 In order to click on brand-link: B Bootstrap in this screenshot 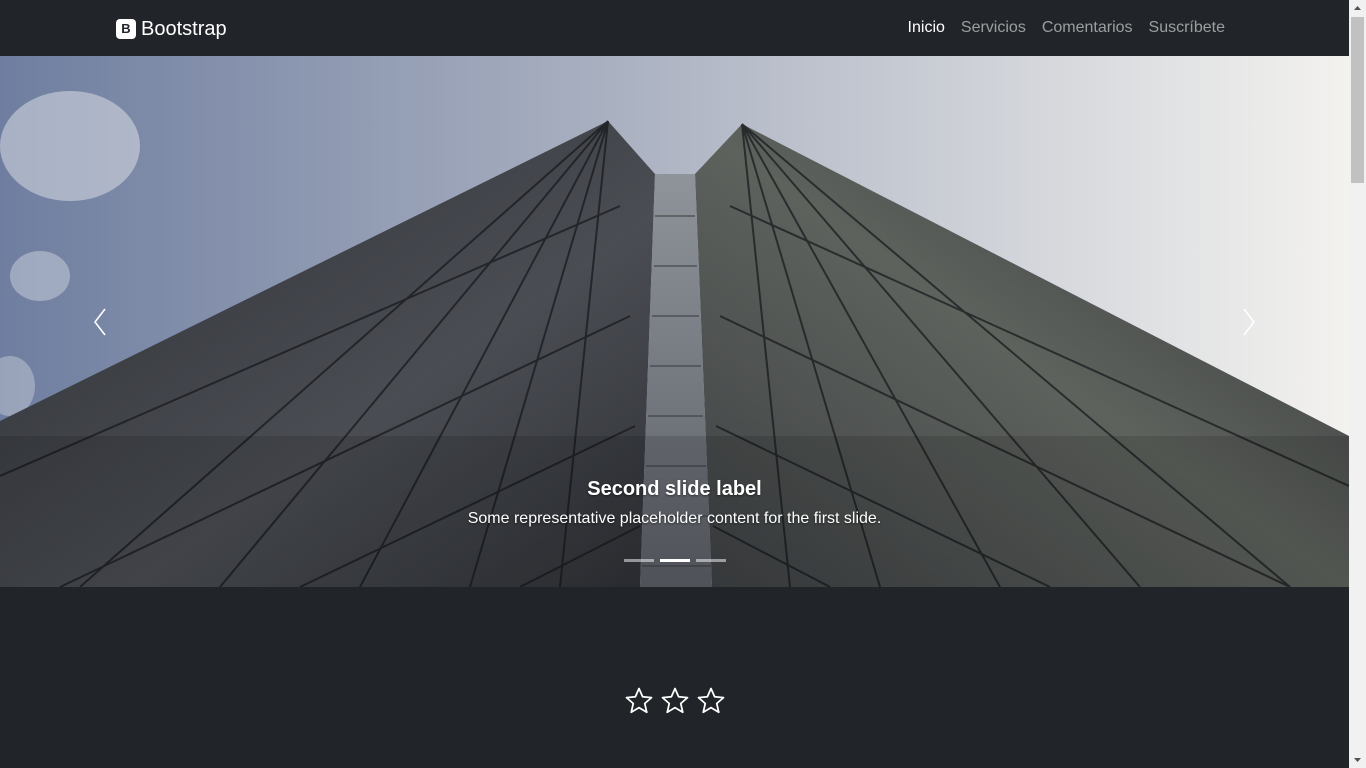, I will do `click(171, 29)`.